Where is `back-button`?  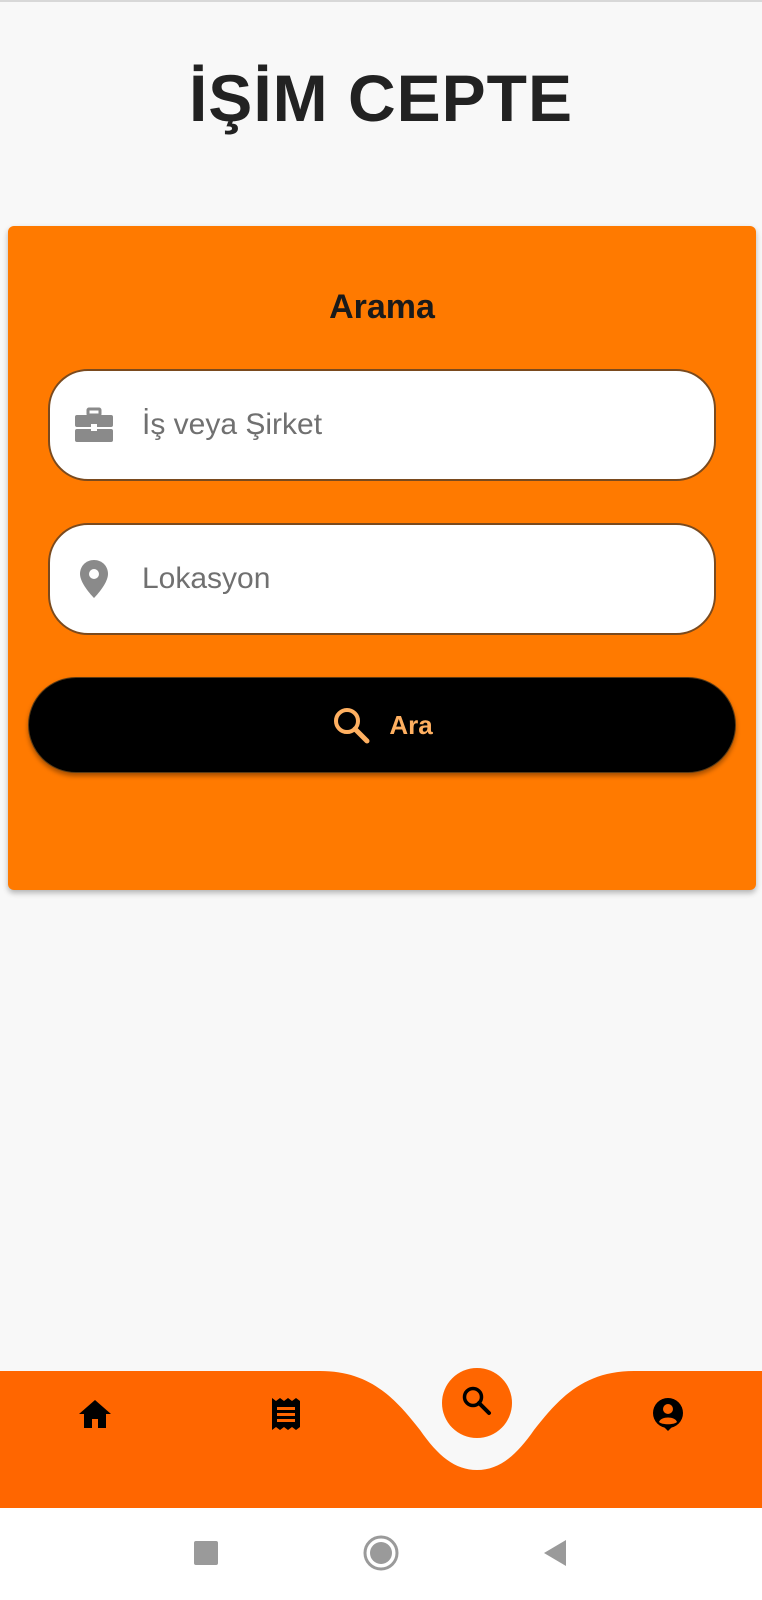
back-button is located at coordinates (555, 1555).